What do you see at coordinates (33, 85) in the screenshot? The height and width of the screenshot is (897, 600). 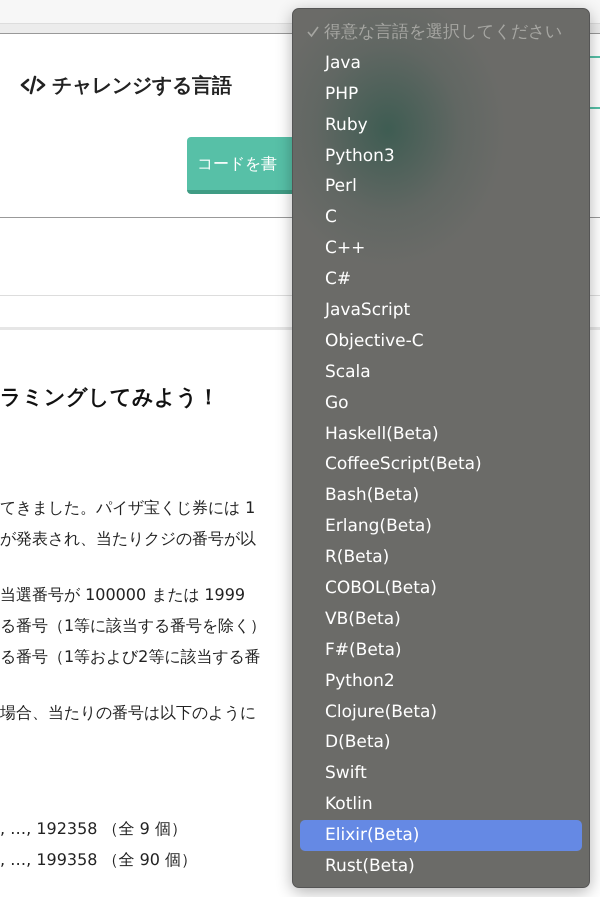 I see `code-icon` at bounding box center [33, 85].